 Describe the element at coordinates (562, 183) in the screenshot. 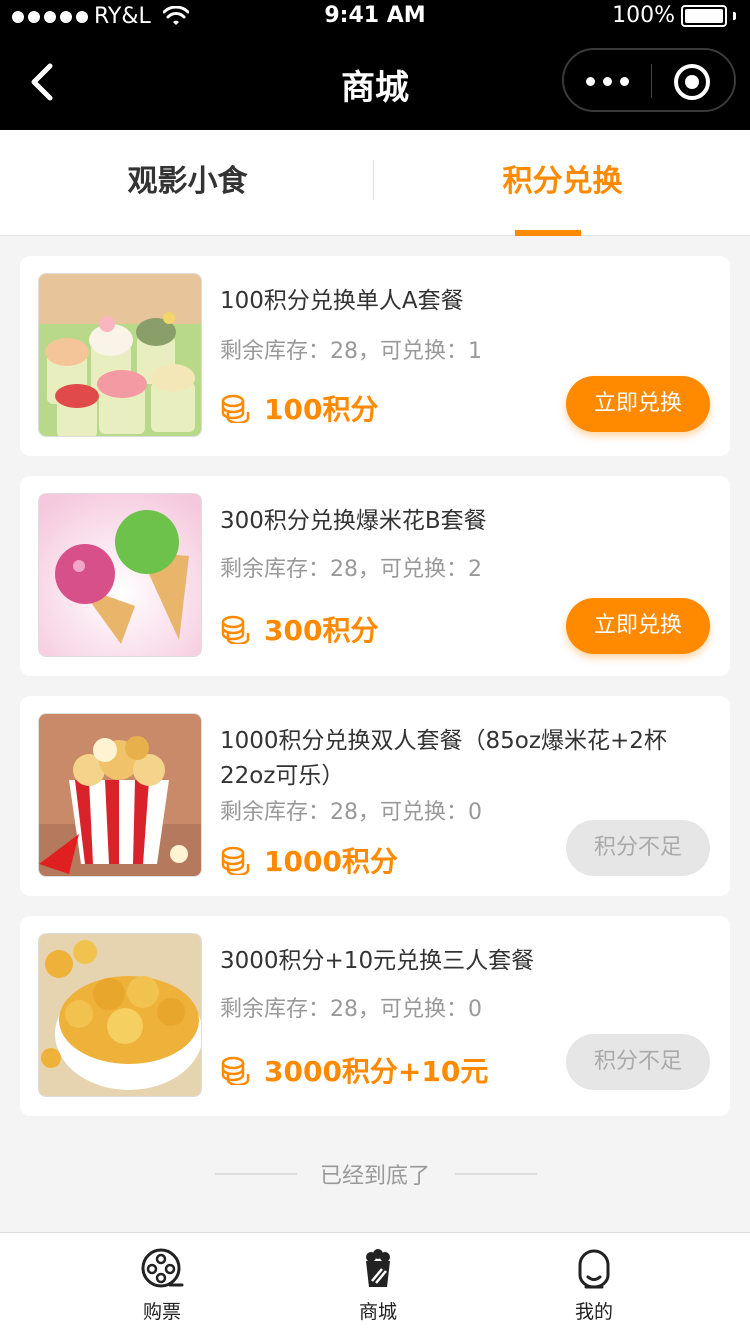

I see `tab-points-exchange: 积分兑换` at that location.